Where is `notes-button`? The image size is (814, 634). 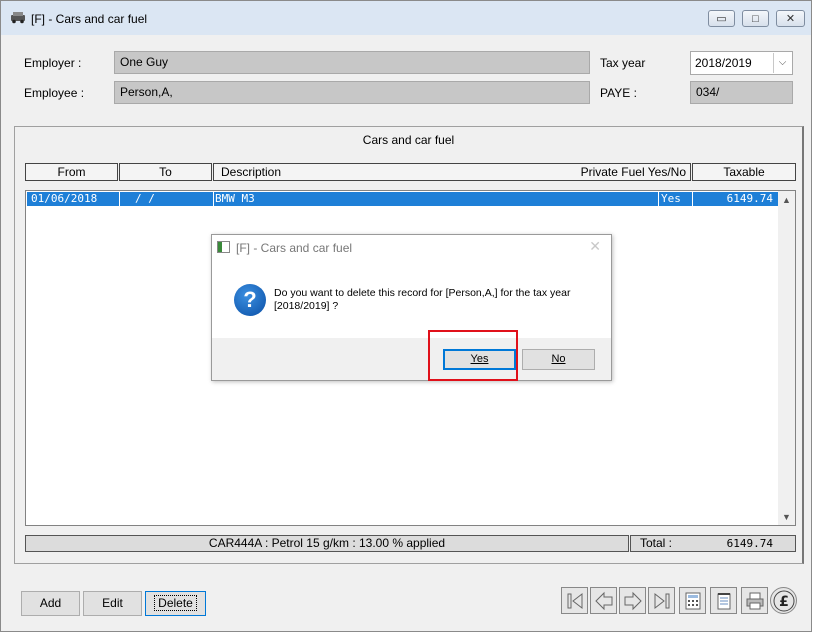
notes-button is located at coordinates (723, 600).